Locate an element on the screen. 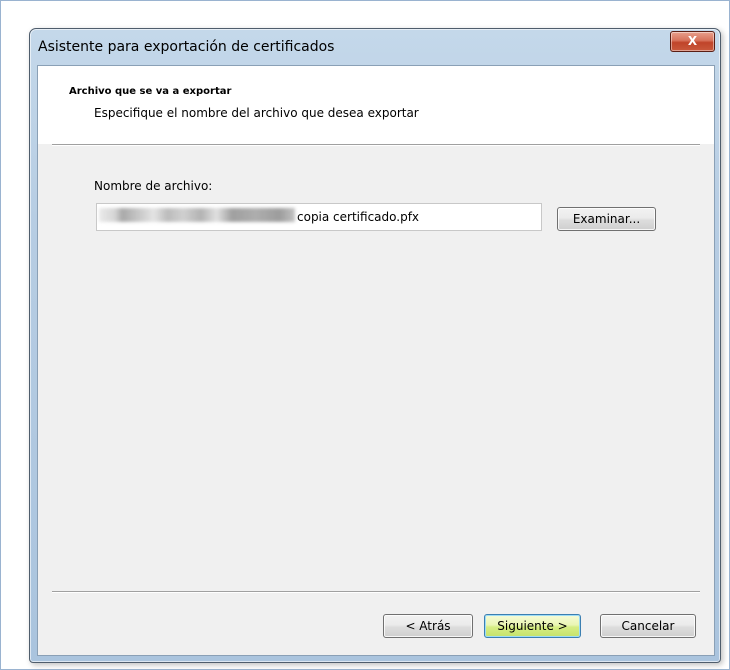 This screenshot has width=730, height=670. footer-divider is located at coordinates (376, 592).